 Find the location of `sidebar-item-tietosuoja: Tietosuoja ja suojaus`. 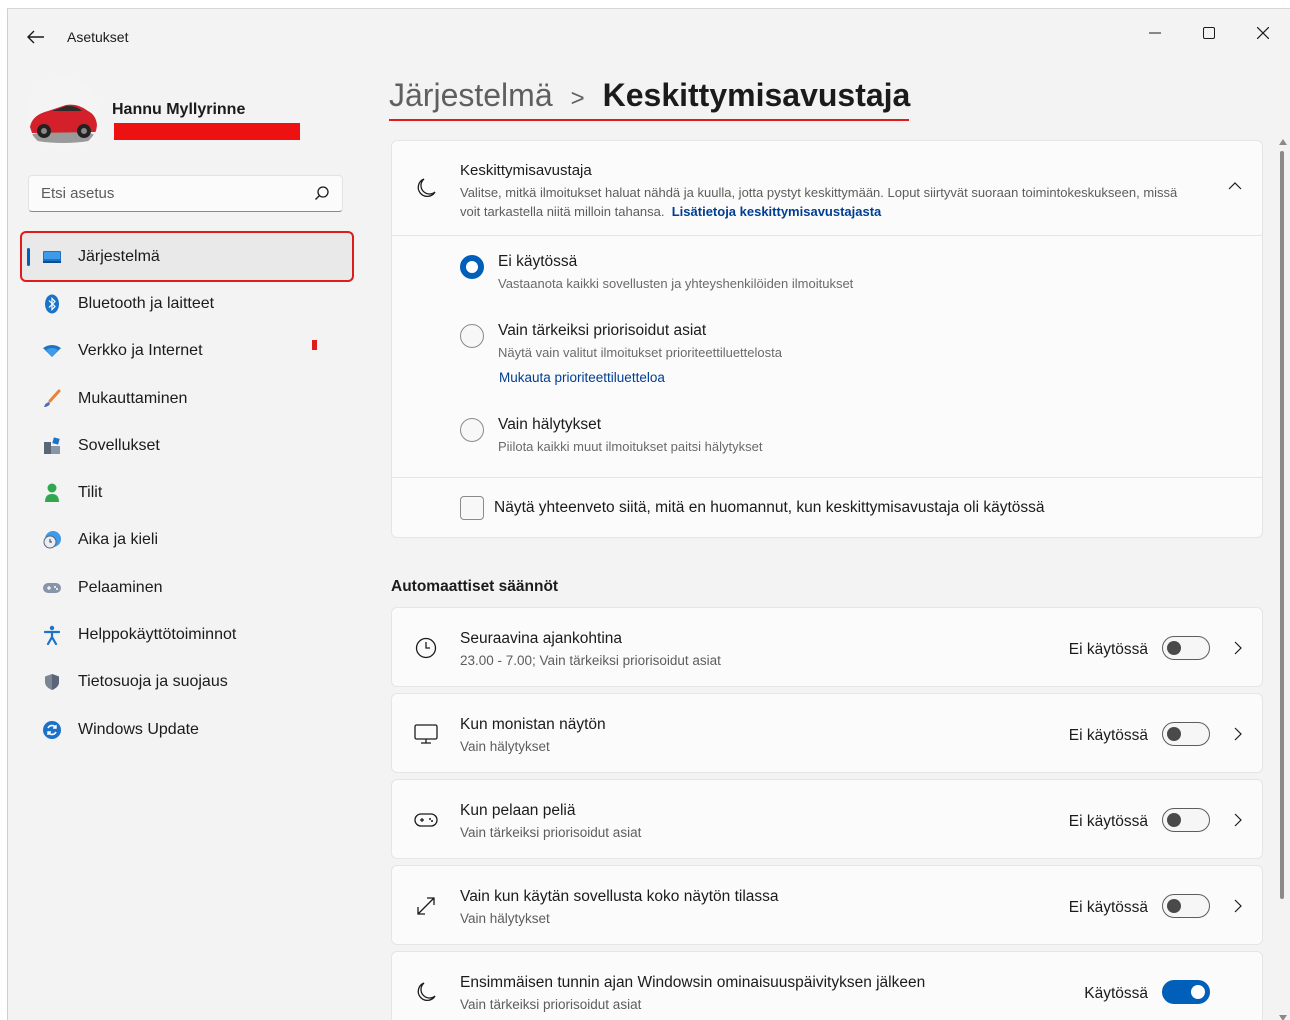

sidebar-item-tietosuoja: Tietosuoja ja suojaus is located at coordinates (187, 682).